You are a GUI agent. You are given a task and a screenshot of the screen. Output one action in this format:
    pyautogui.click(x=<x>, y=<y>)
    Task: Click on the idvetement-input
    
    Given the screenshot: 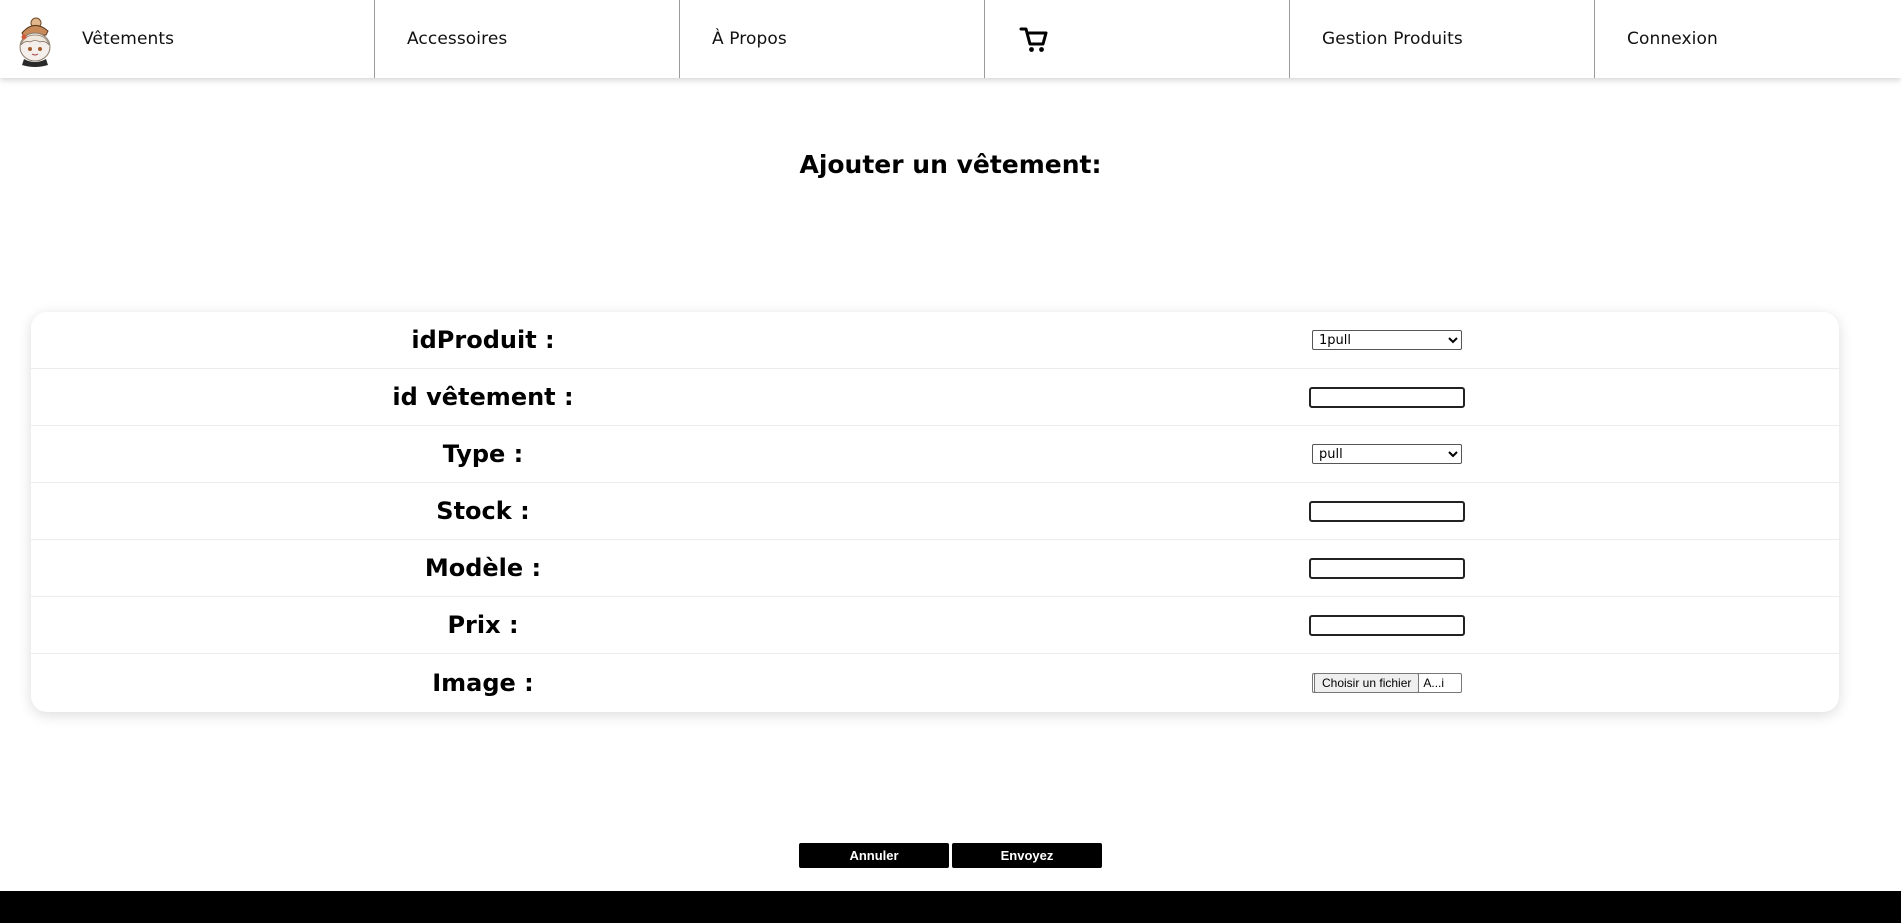 What is the action you would take?
    pyautogui.click(x=1387, y=397)
    